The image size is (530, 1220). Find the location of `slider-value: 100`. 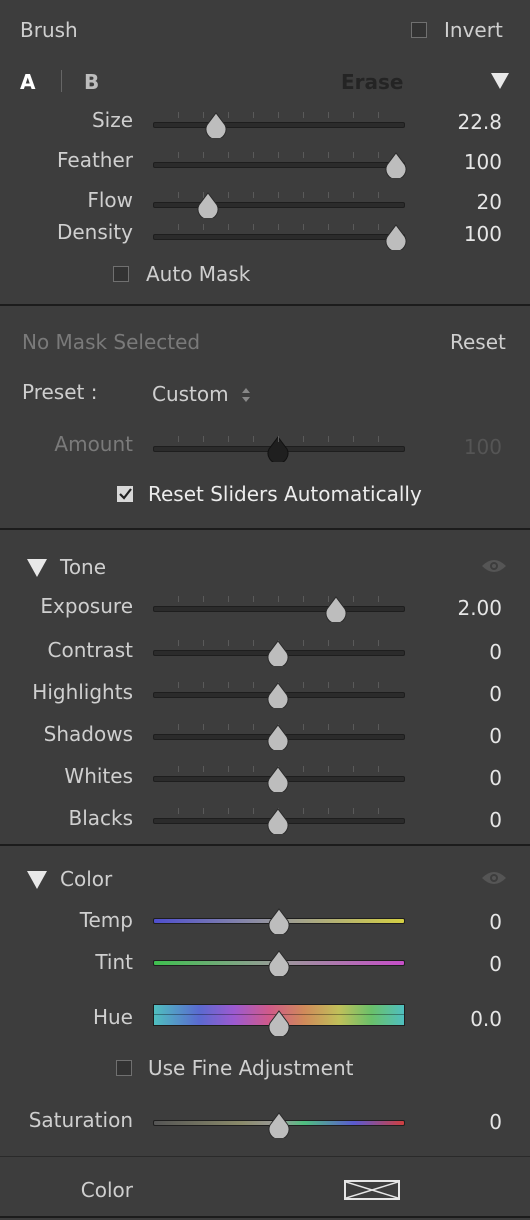

slider-value: 100 is located at coordinates (482, 162).